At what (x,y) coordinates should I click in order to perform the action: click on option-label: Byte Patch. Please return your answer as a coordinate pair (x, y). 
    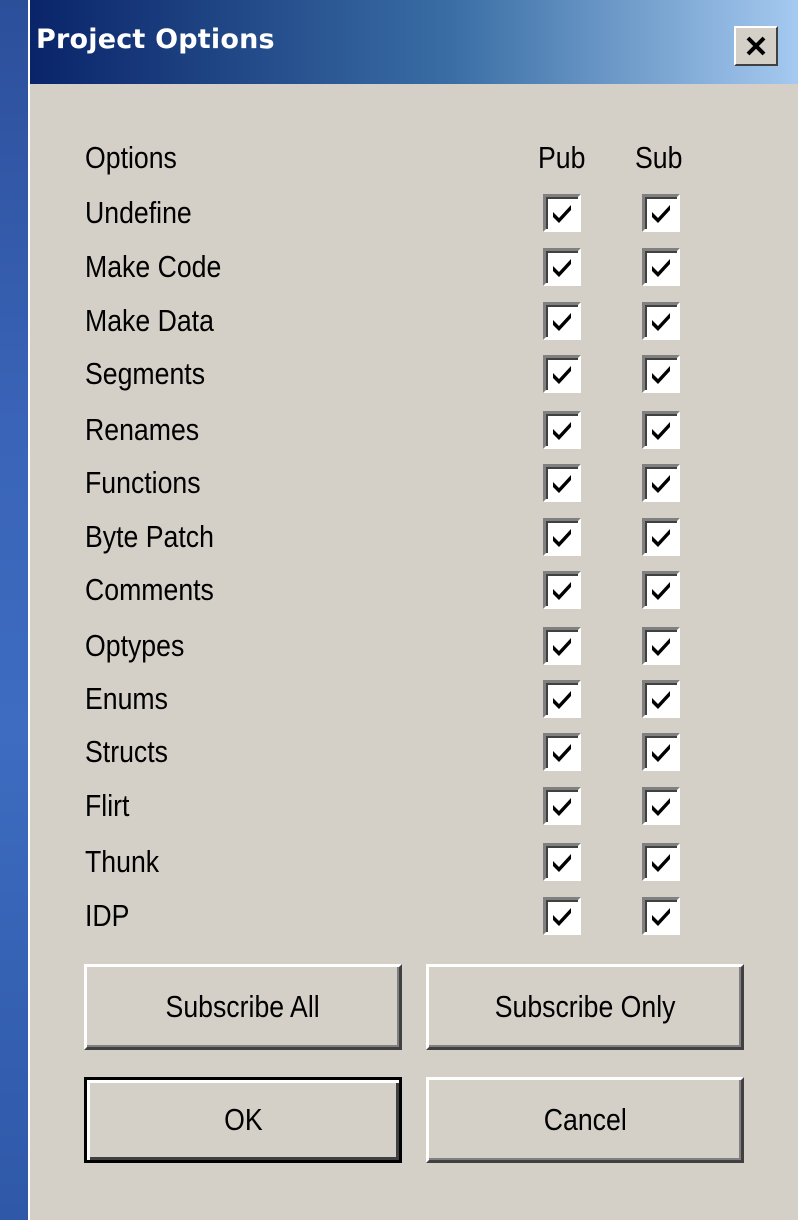
    Looking at the image, I should click on (149, 536).